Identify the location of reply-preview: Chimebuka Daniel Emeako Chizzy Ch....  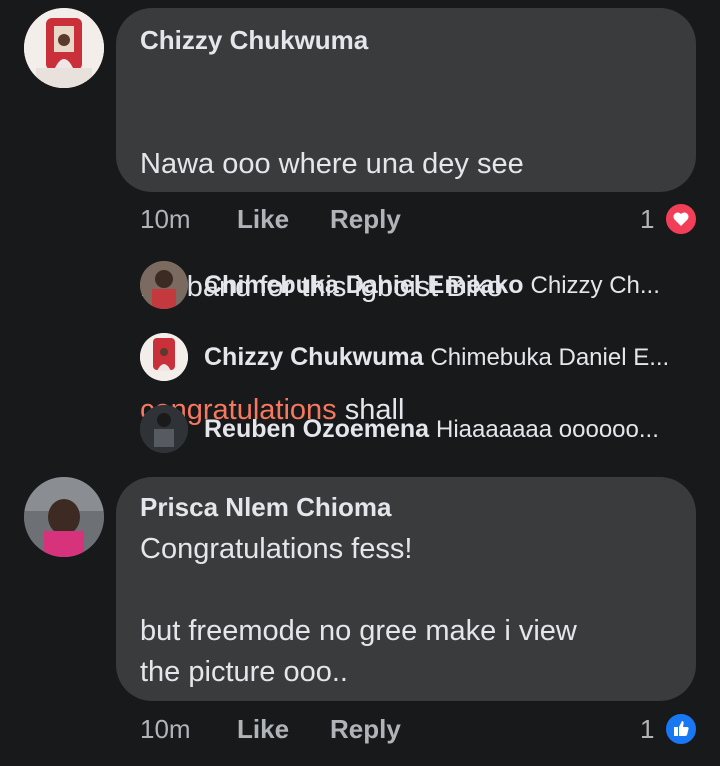
(444, 285).